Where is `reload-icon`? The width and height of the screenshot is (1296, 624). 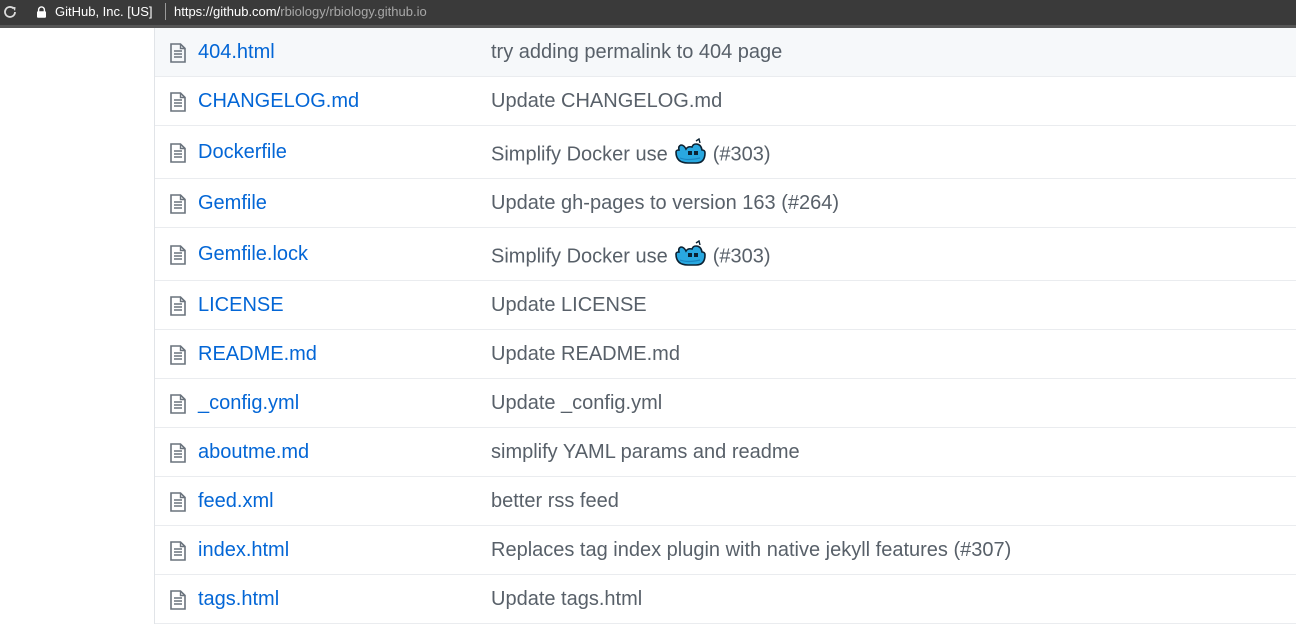
reload-icon is located at coordinates (10, 12).